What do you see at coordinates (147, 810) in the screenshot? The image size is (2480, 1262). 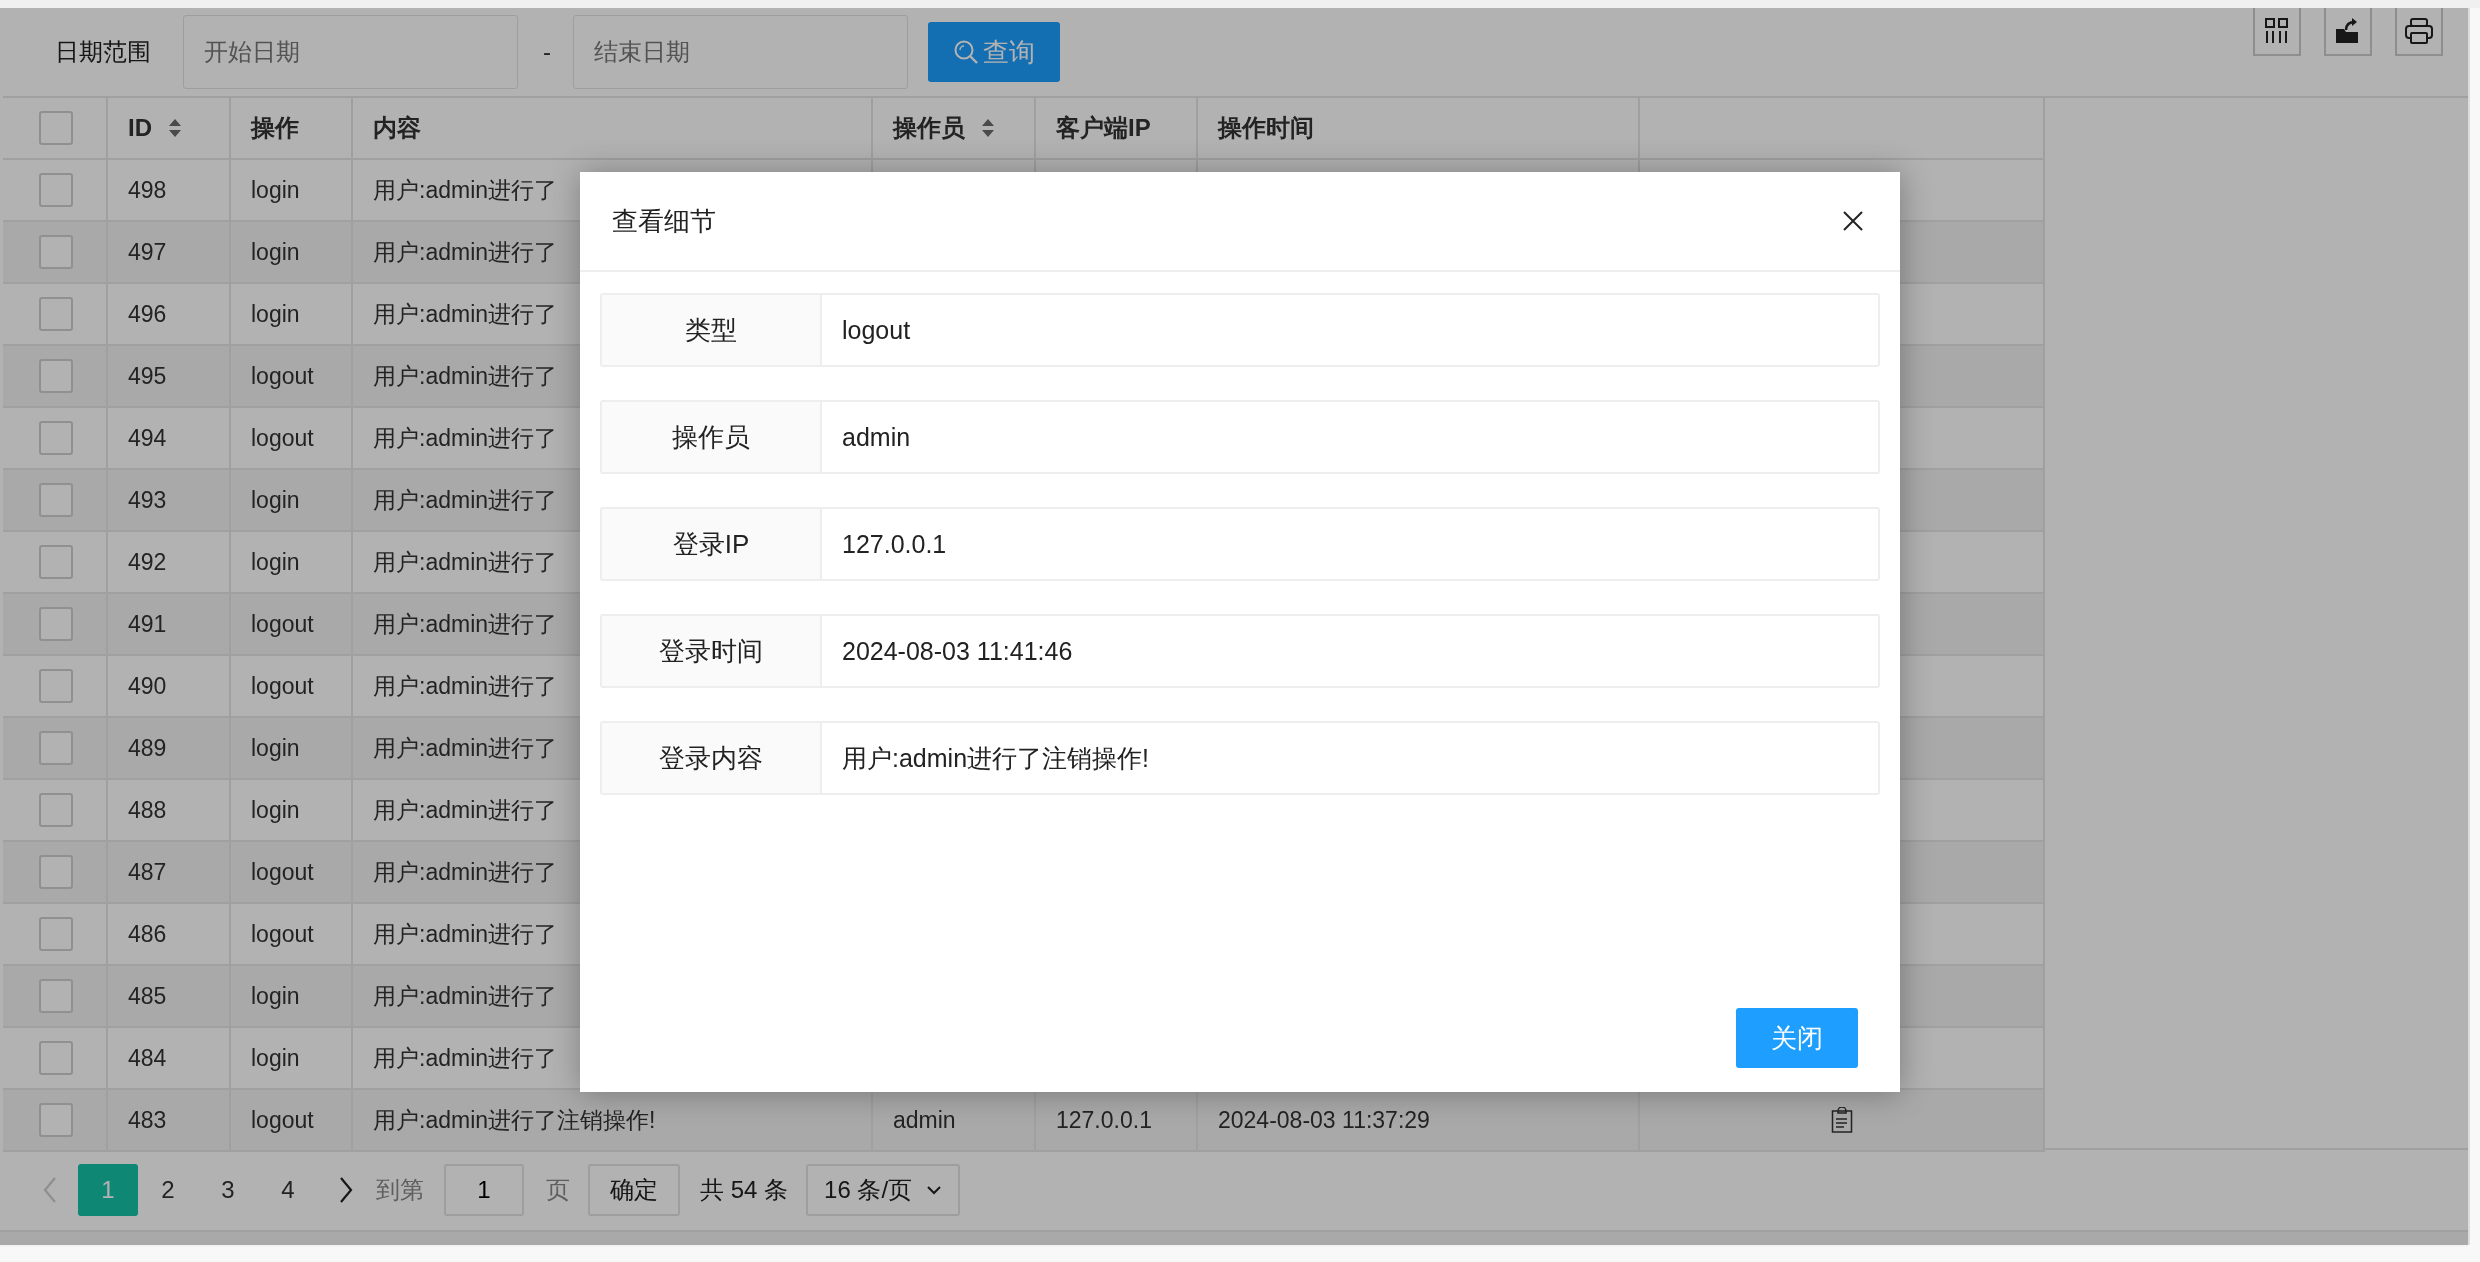 I see `table-cell: 488` at bounding box center [147, 810].